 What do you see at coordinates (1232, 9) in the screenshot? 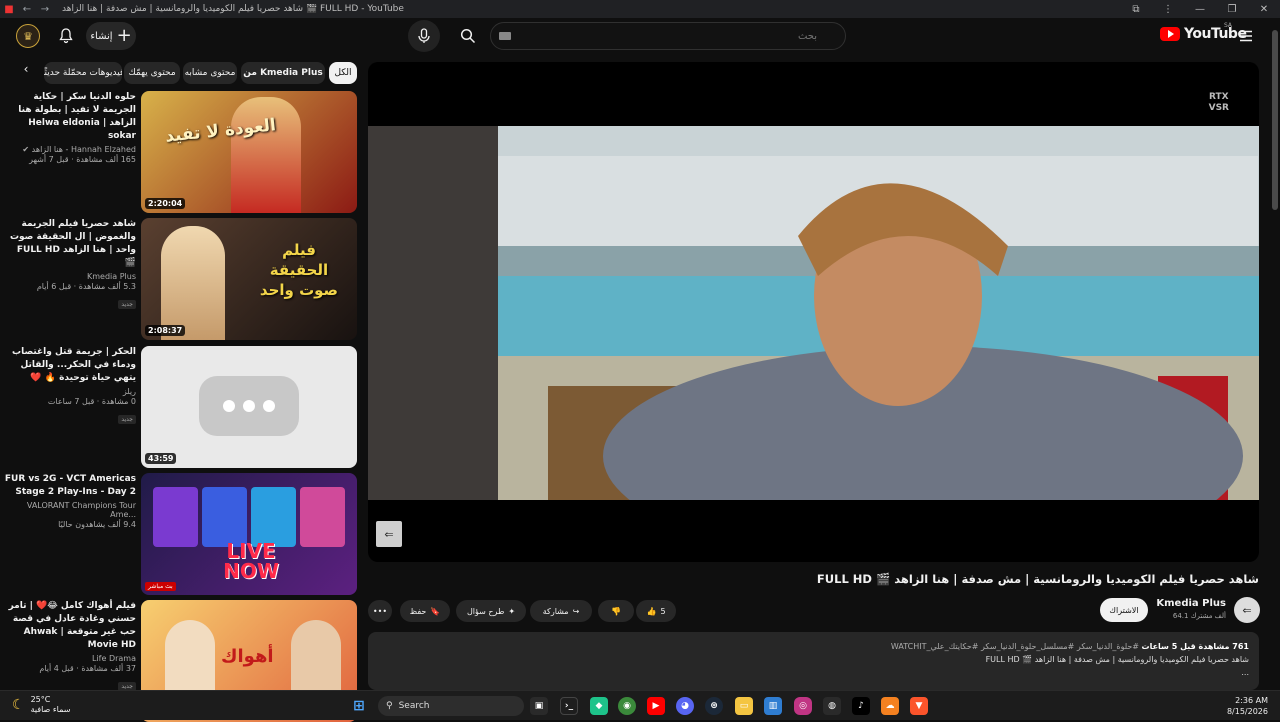
I see `maximize-icon: ❐` at bounding box center [1232, 9].